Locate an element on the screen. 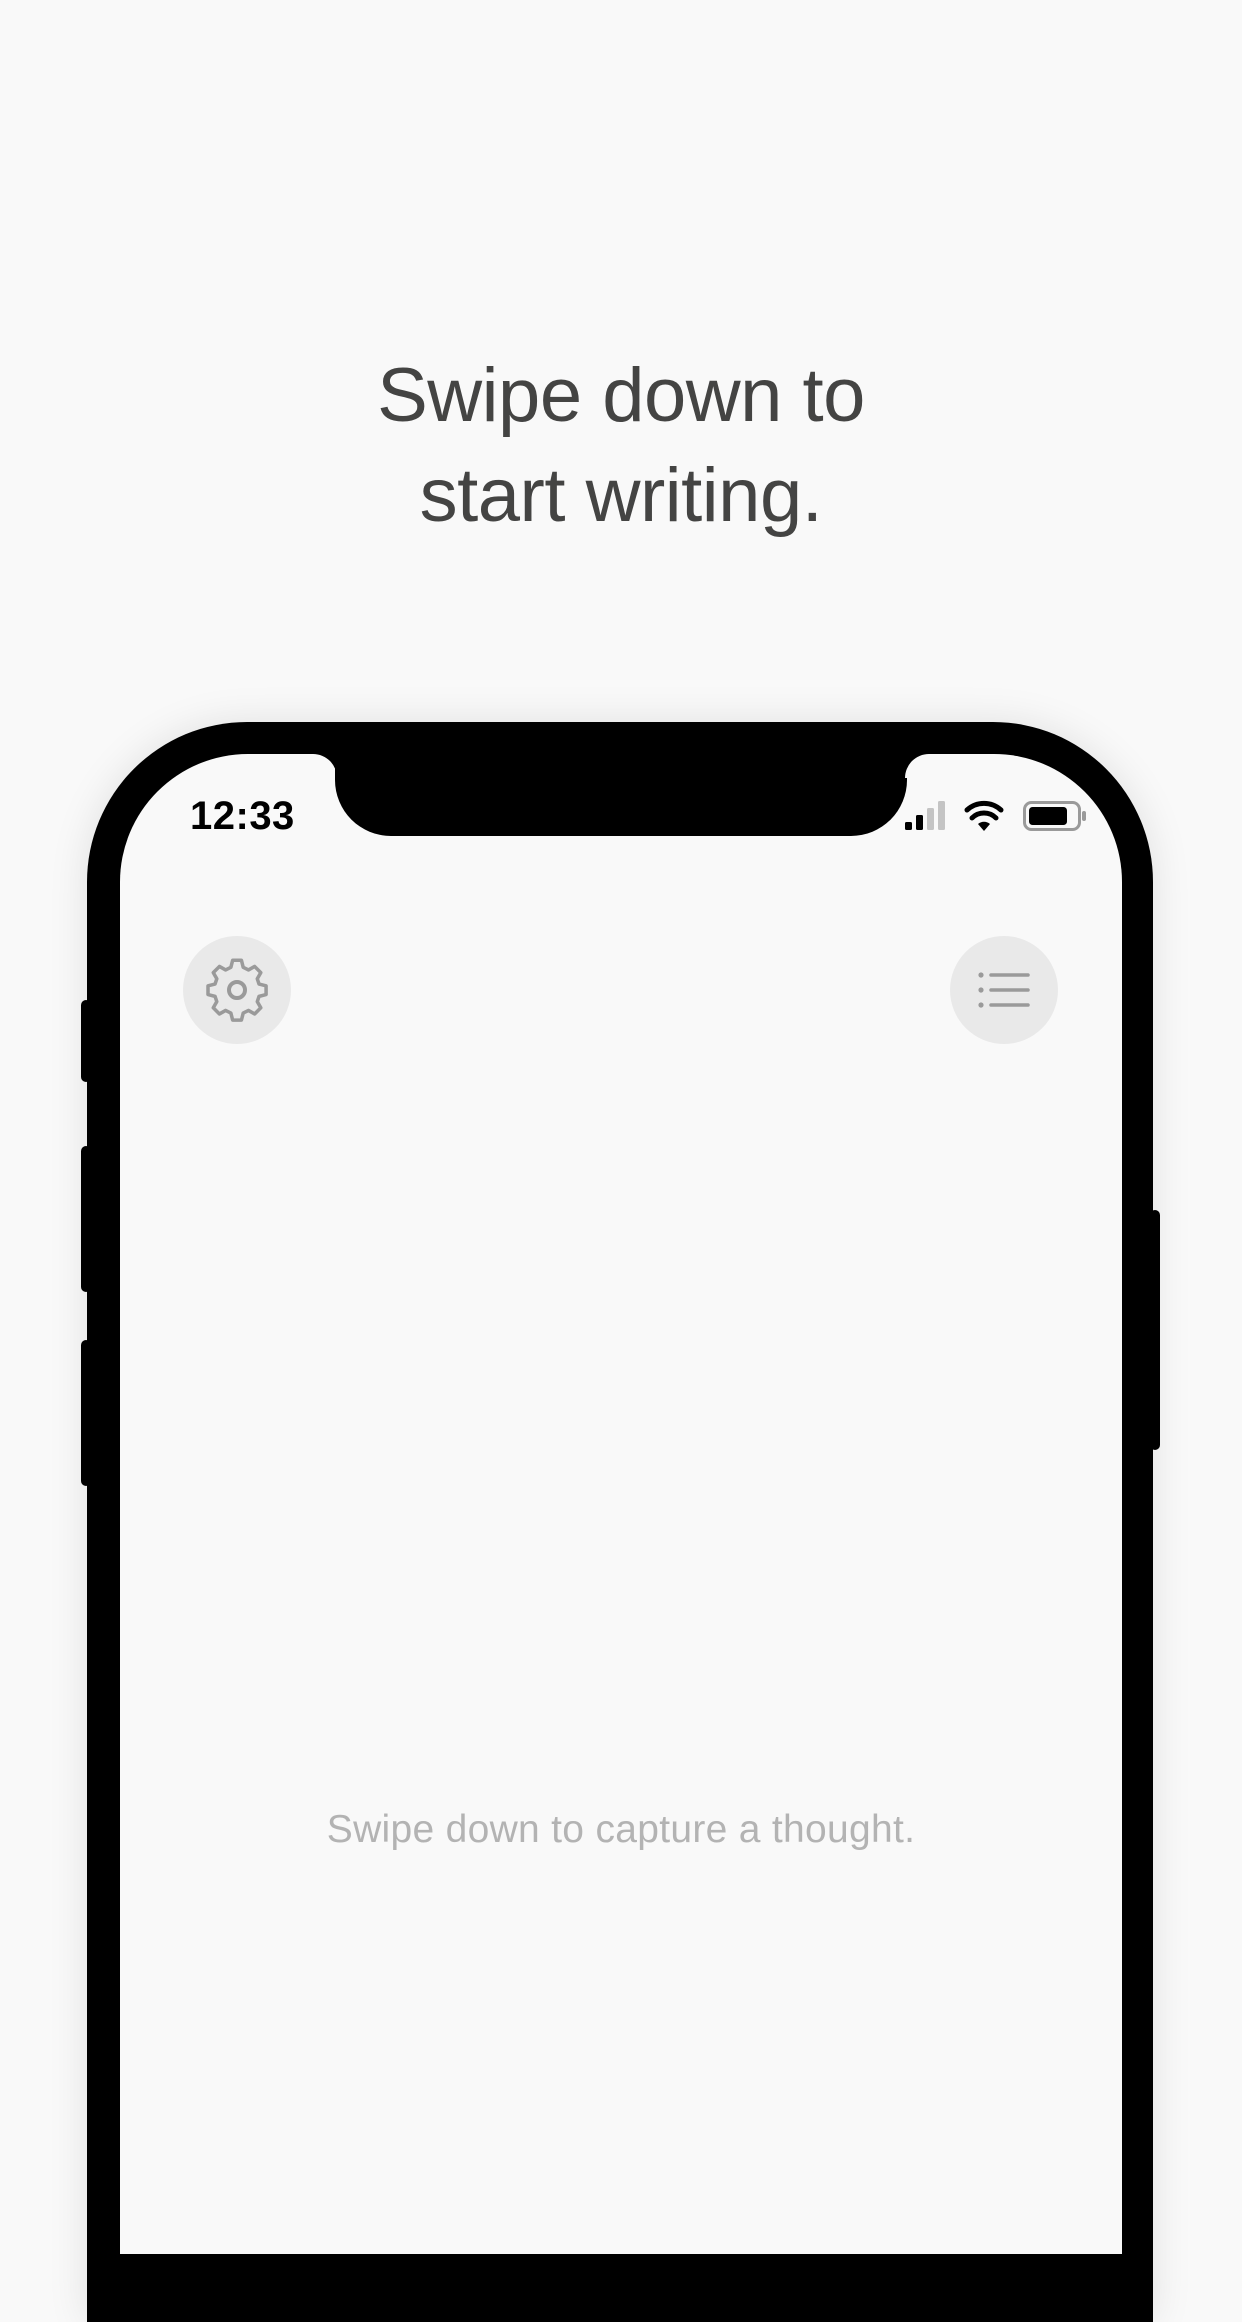 The height and width of the screenshot is (2322, 1242). signal-icon is located at coordinates (925, 815).